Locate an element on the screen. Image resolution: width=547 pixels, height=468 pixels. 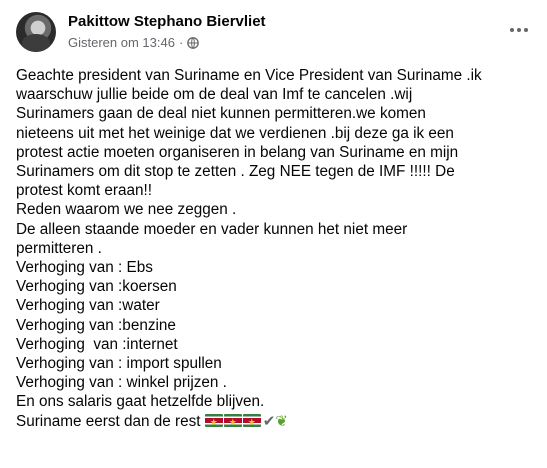
post-line: Verhoging van :internet is located at coordinates (97, 344).